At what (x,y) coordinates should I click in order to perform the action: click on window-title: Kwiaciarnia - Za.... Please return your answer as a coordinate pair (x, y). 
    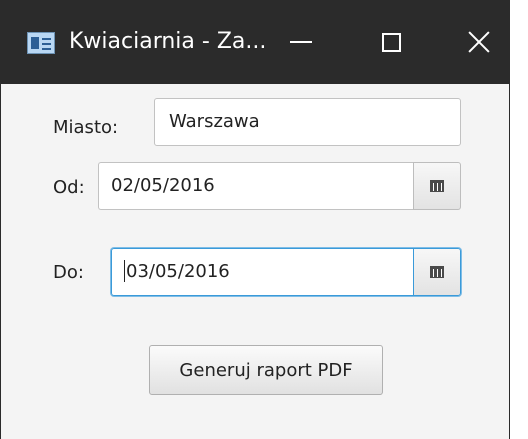
    Looking at the image, I should click on (168, 41).